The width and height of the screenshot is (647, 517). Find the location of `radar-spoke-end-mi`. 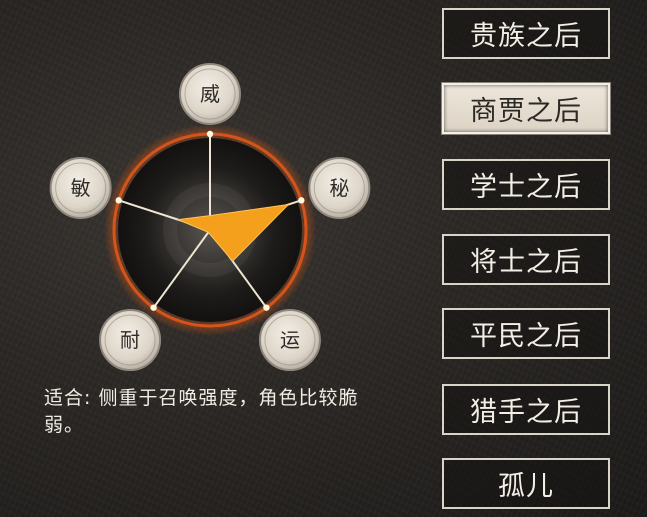

radar-spoke-end-mi is located at coordinates (301, 200).